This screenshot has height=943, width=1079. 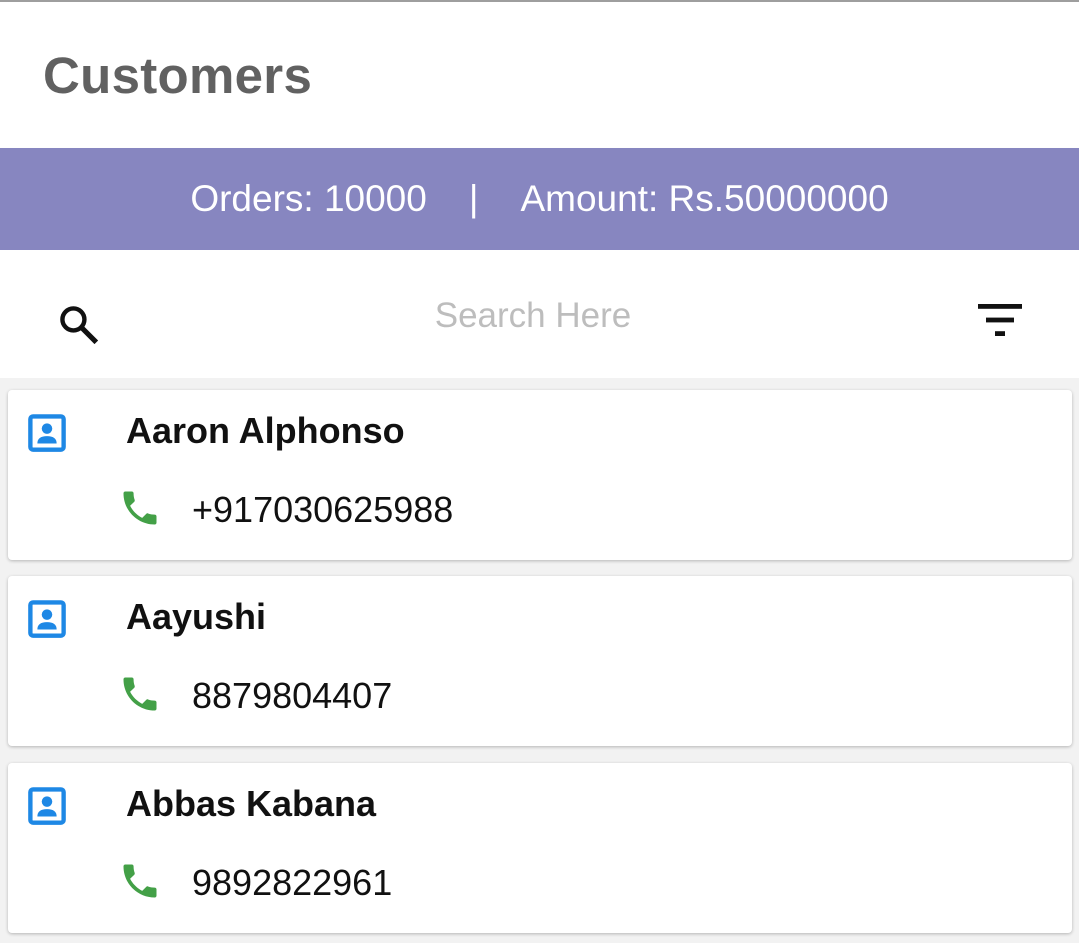 I want to click on orders-count: Orders: 10000, so click(x=308, y=198).